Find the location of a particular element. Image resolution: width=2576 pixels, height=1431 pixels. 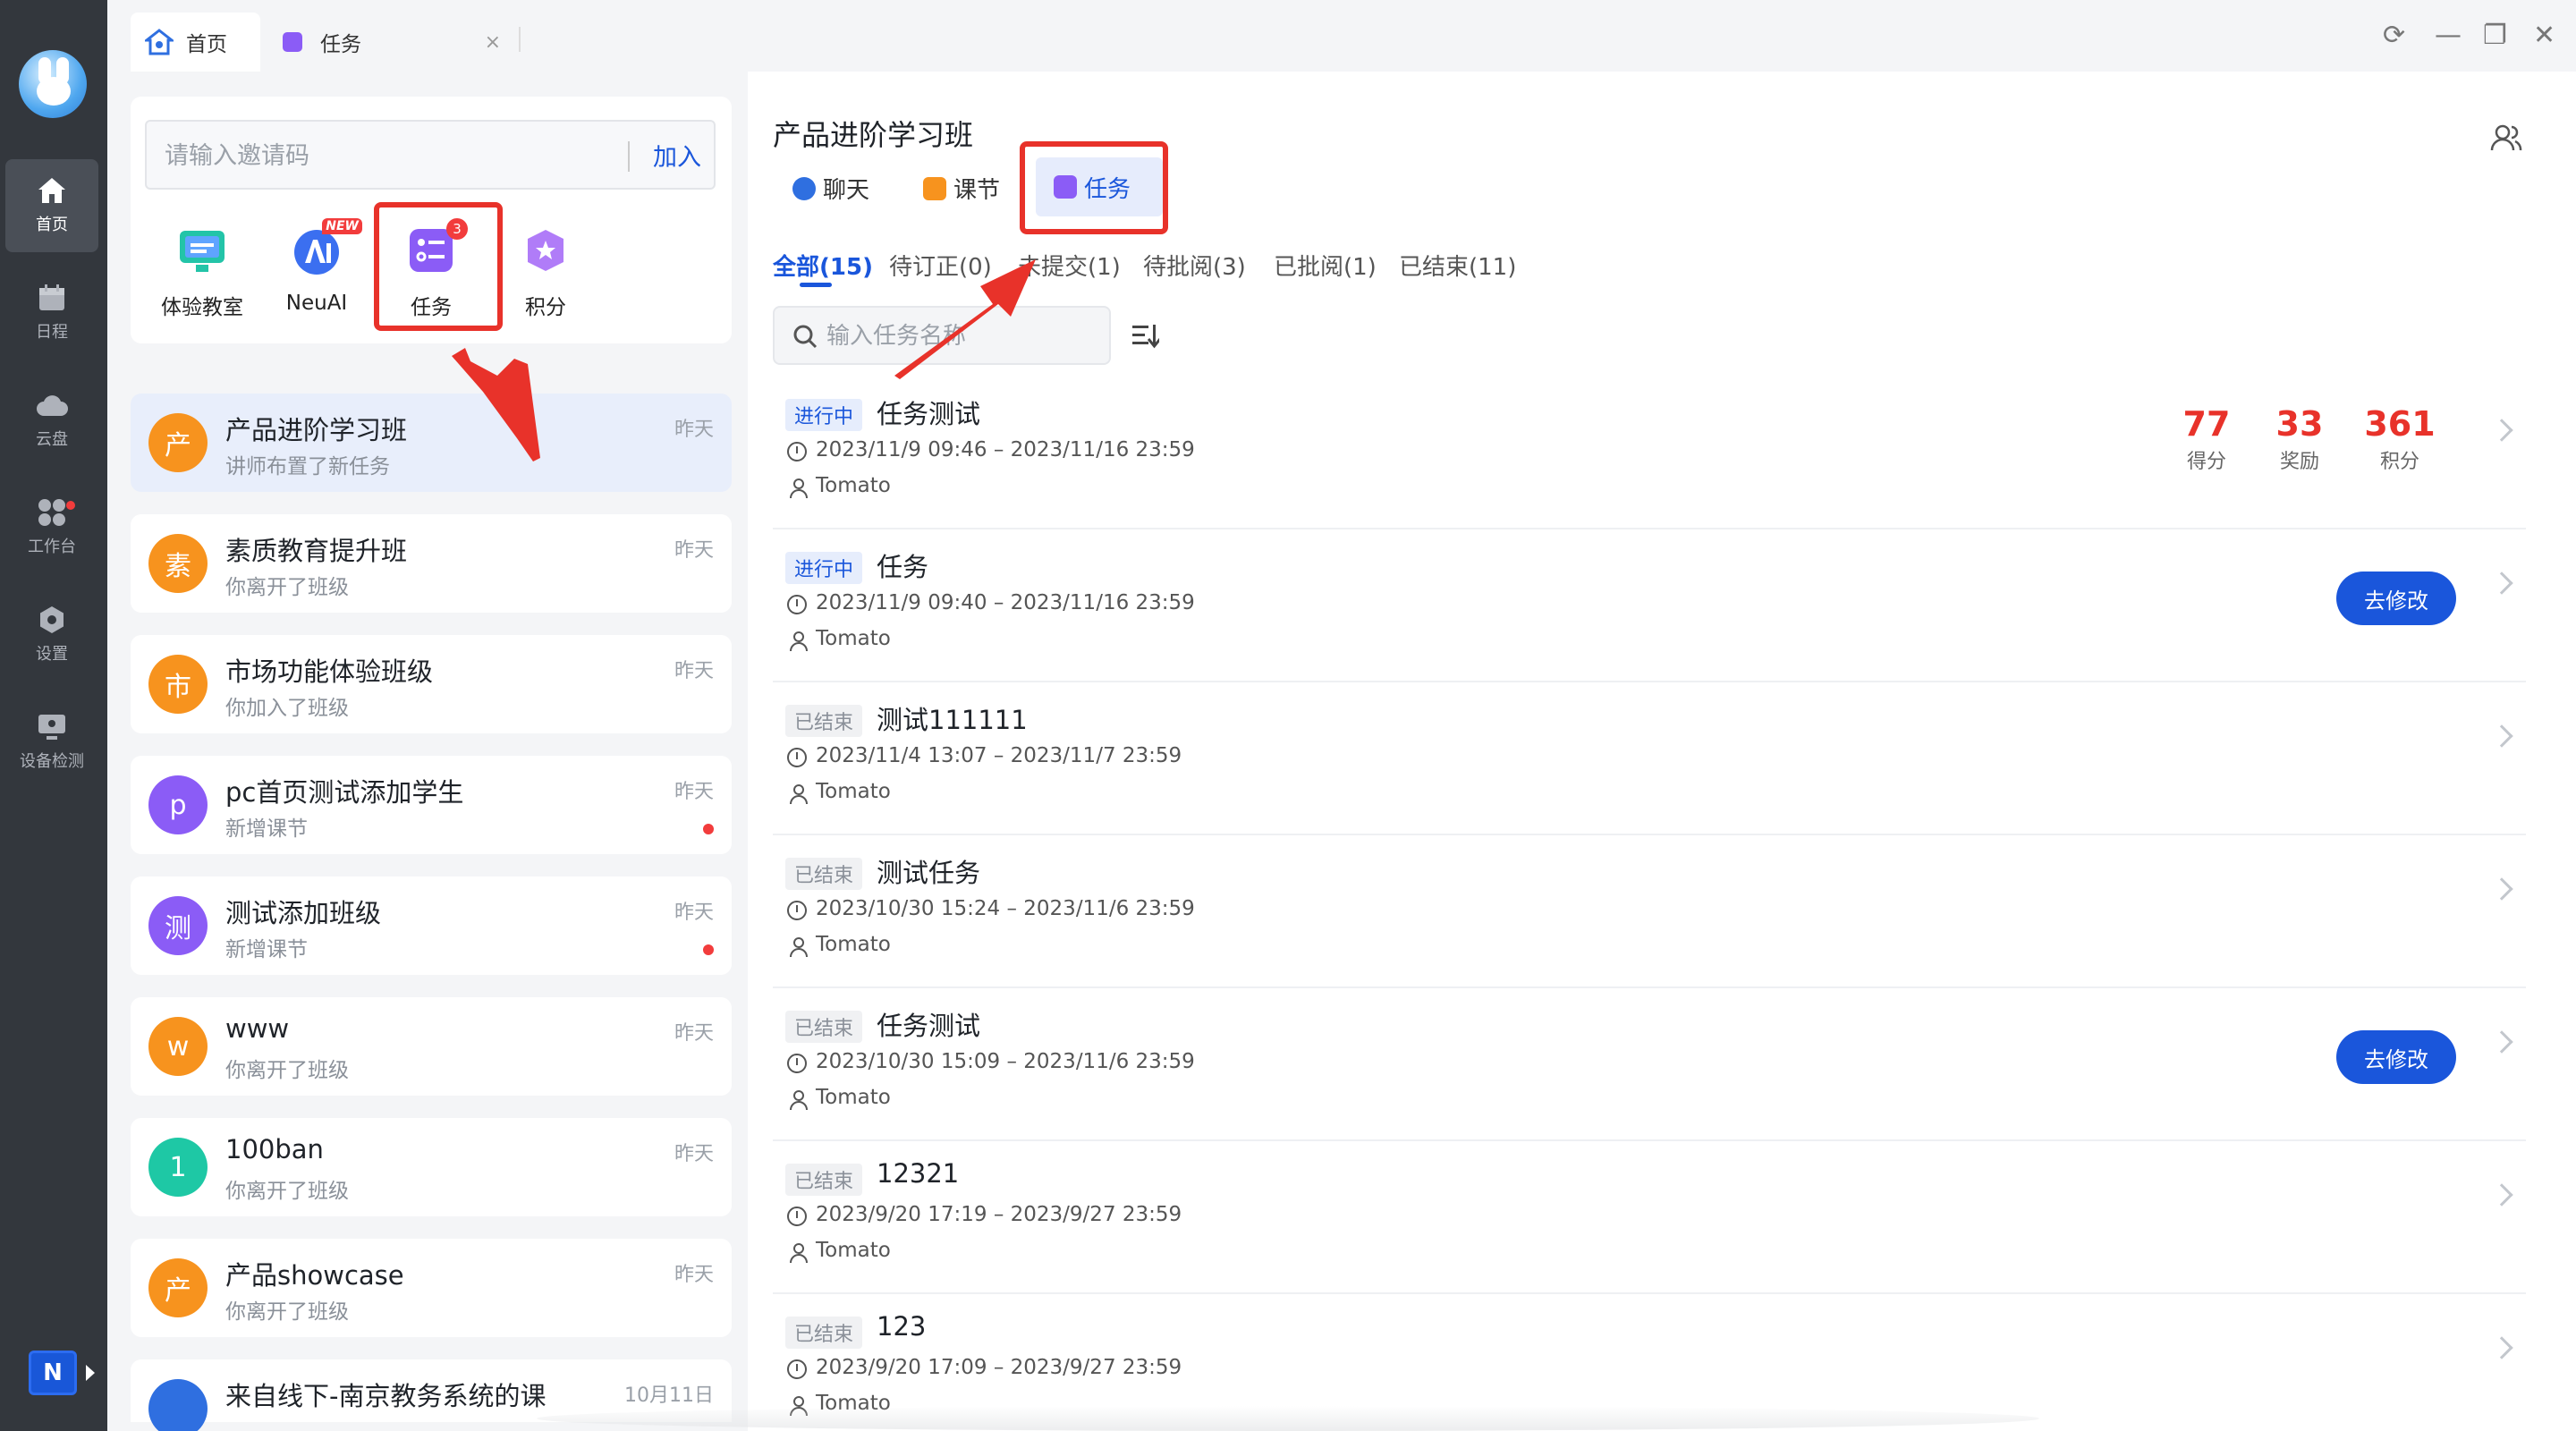

annotation-arrows is located at coordinates (744, 360).